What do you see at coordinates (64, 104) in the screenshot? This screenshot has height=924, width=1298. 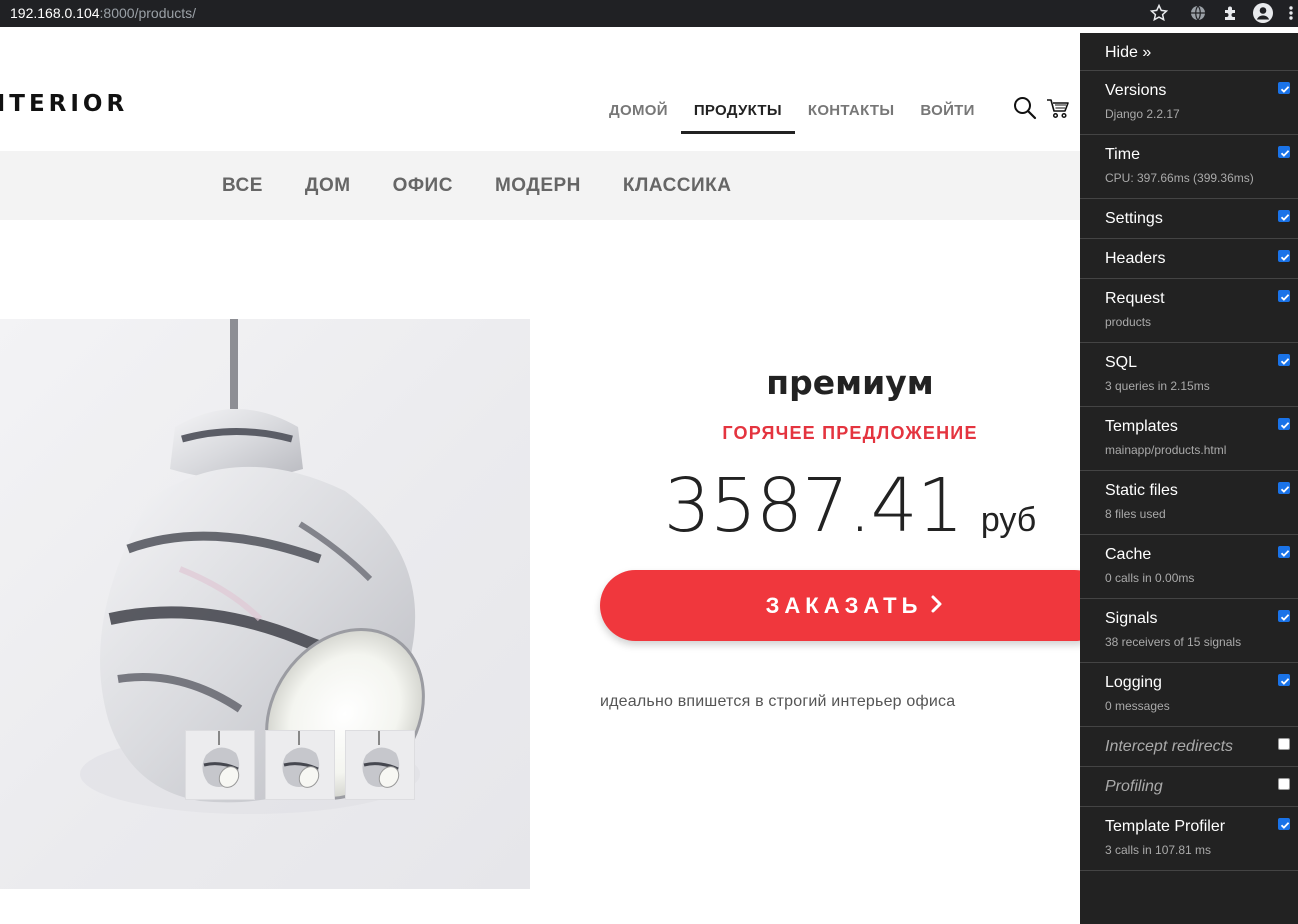 I see `site-logo: NTERIOR` at bounding box center [64, 104].